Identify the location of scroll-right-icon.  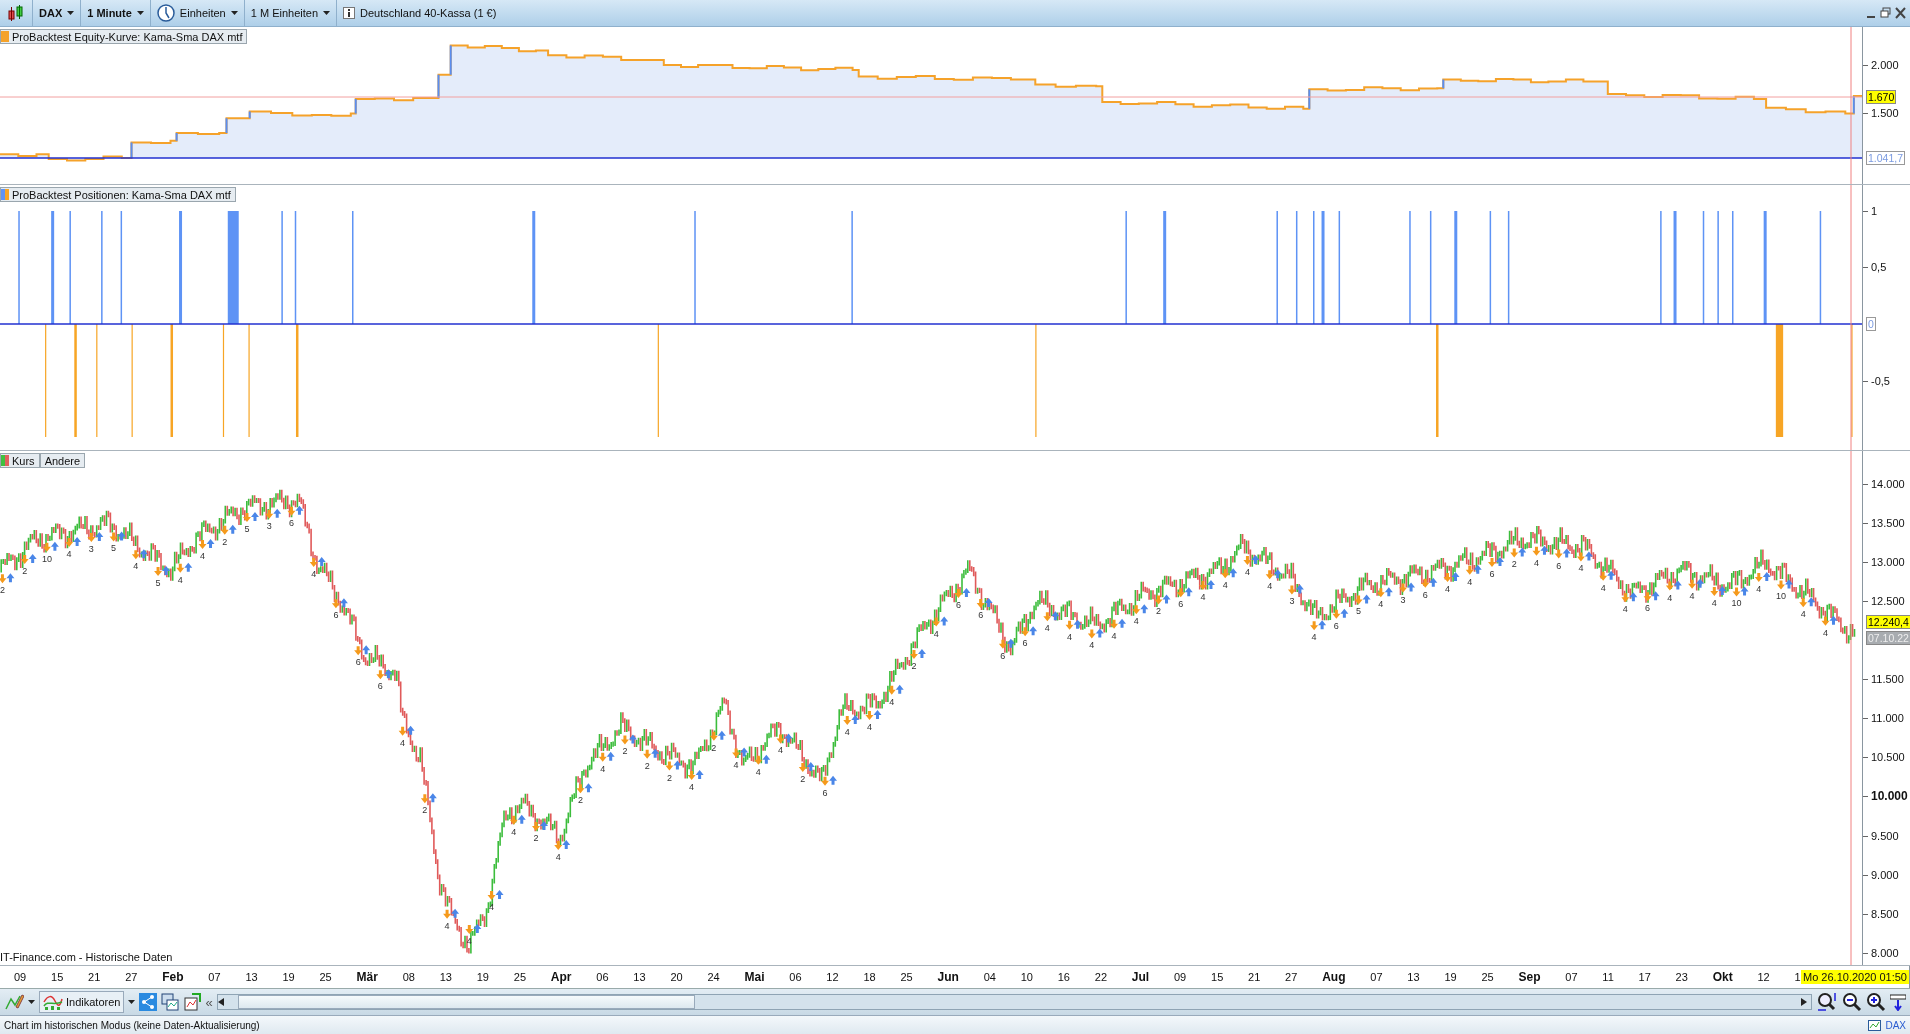
(1804, 1002).